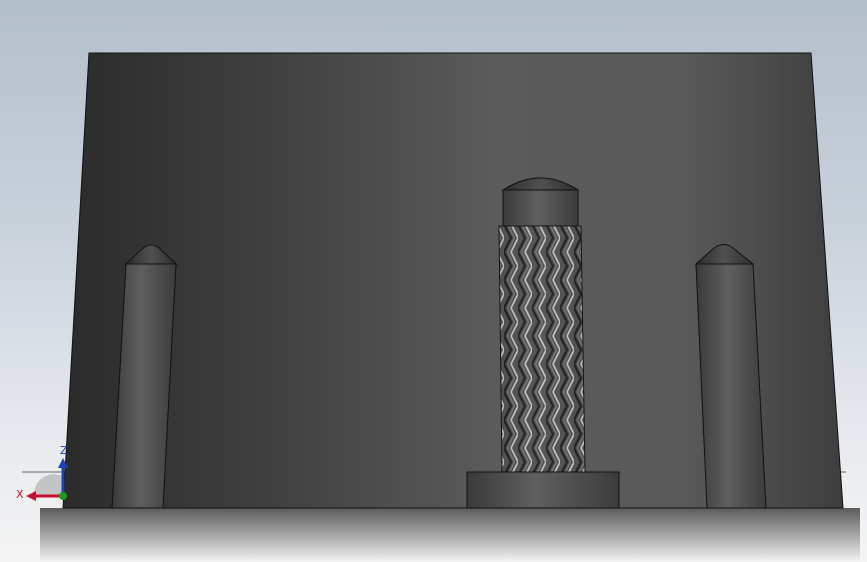  I want to click on x-axis-label: X, so click(20, 494).